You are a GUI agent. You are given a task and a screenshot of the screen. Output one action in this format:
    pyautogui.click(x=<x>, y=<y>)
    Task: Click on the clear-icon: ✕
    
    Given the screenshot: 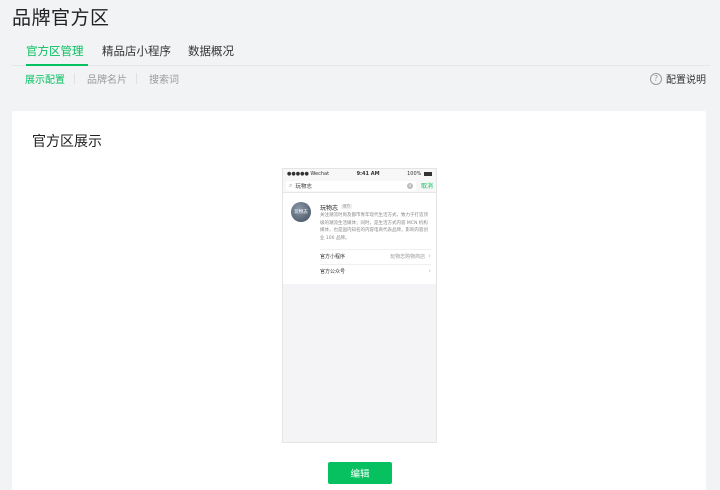 What is the action you would take?
    pyautogui.click(x=409, y=185)
    